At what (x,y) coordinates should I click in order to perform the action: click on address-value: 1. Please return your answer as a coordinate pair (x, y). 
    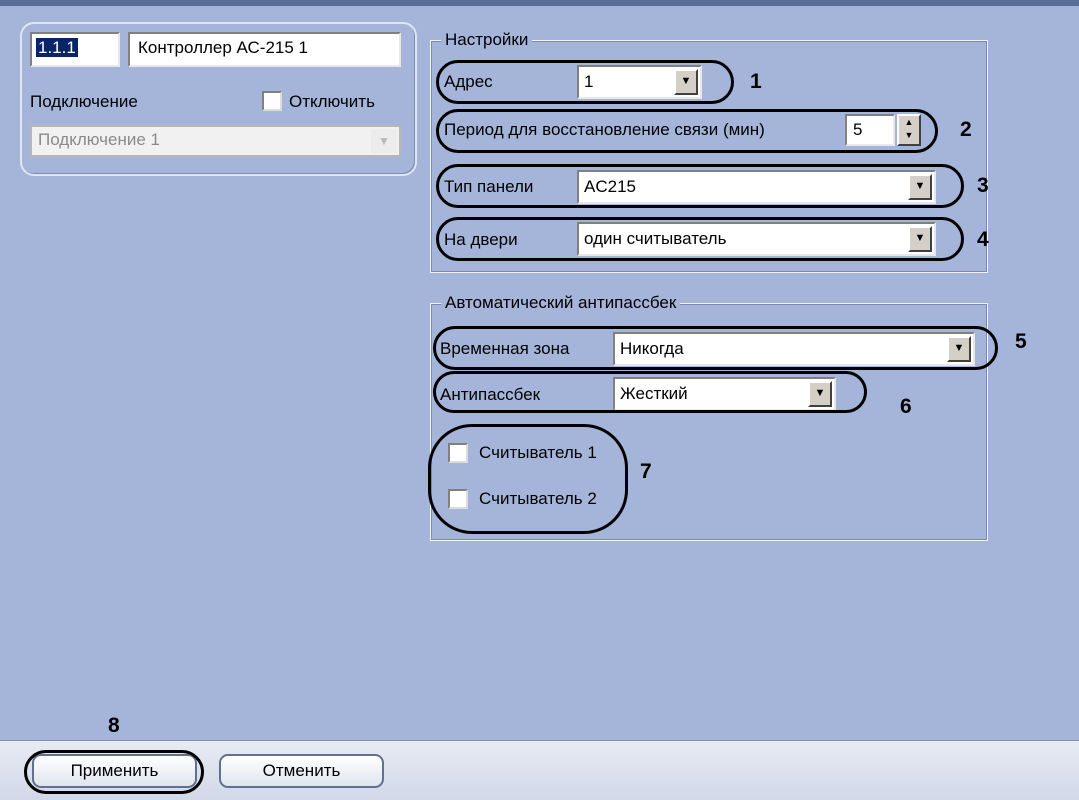
    Looking at the image, I should click on (589, 81).